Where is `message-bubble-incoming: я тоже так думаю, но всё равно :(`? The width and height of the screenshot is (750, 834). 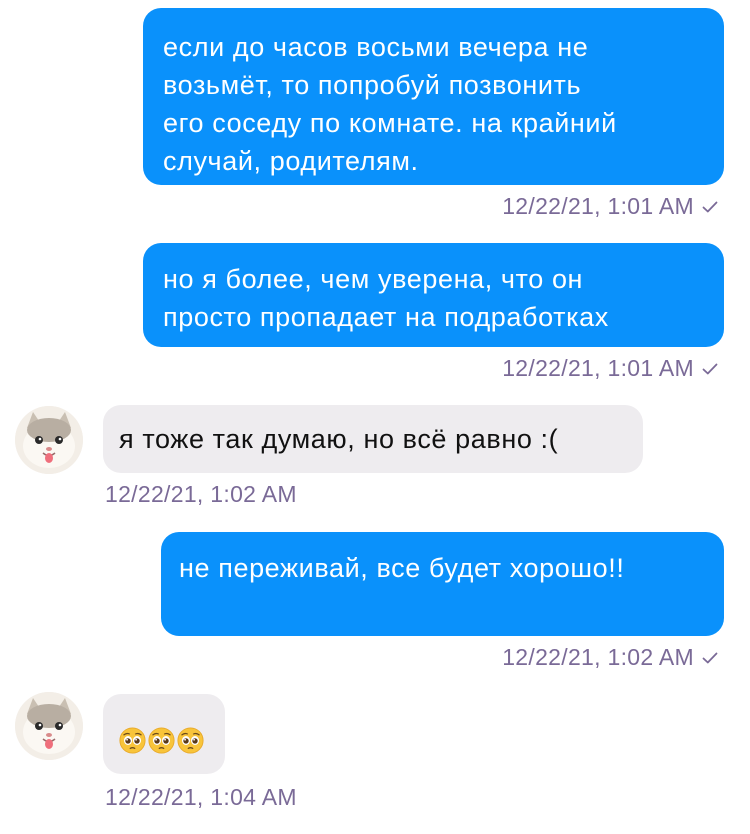
message-bubble-incoming: я тоже так думаю, но всё равно :( is located at coordinates (373, 439).